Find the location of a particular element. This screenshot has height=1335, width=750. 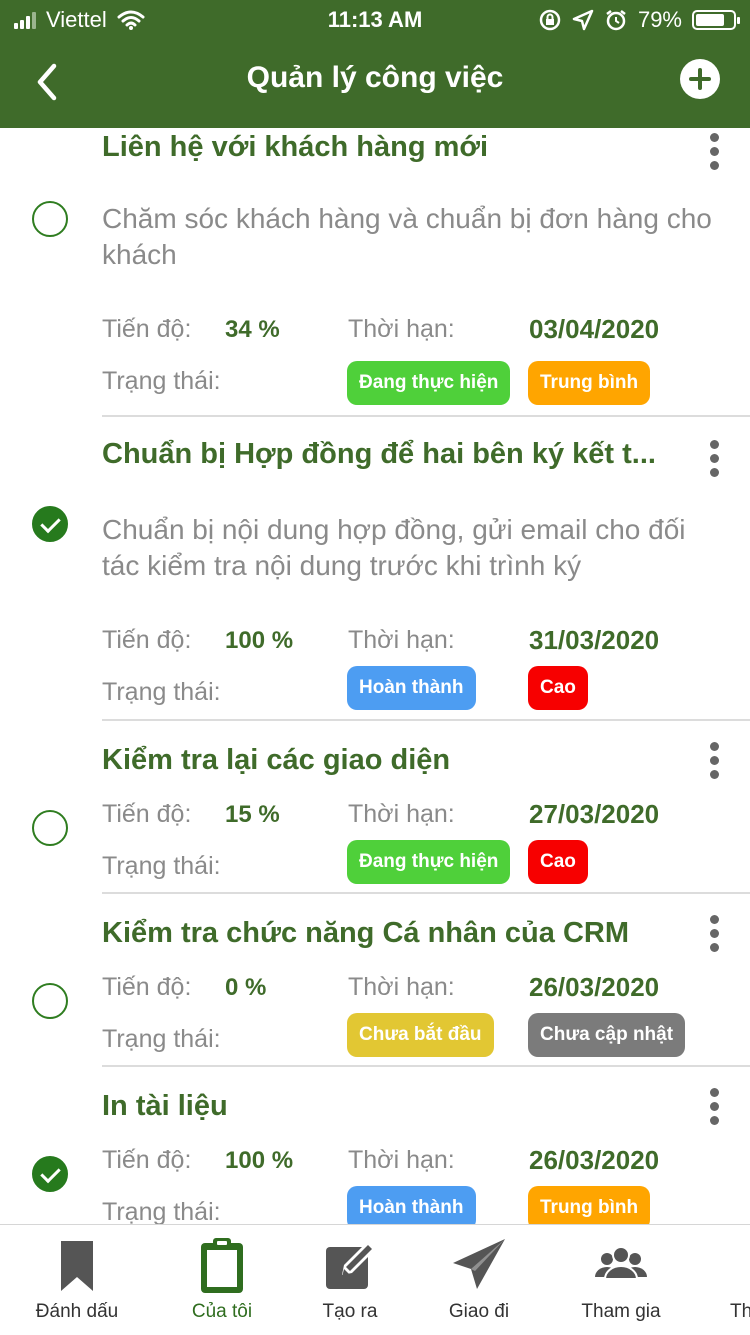

location-icon is located at coordinates (583, 20).